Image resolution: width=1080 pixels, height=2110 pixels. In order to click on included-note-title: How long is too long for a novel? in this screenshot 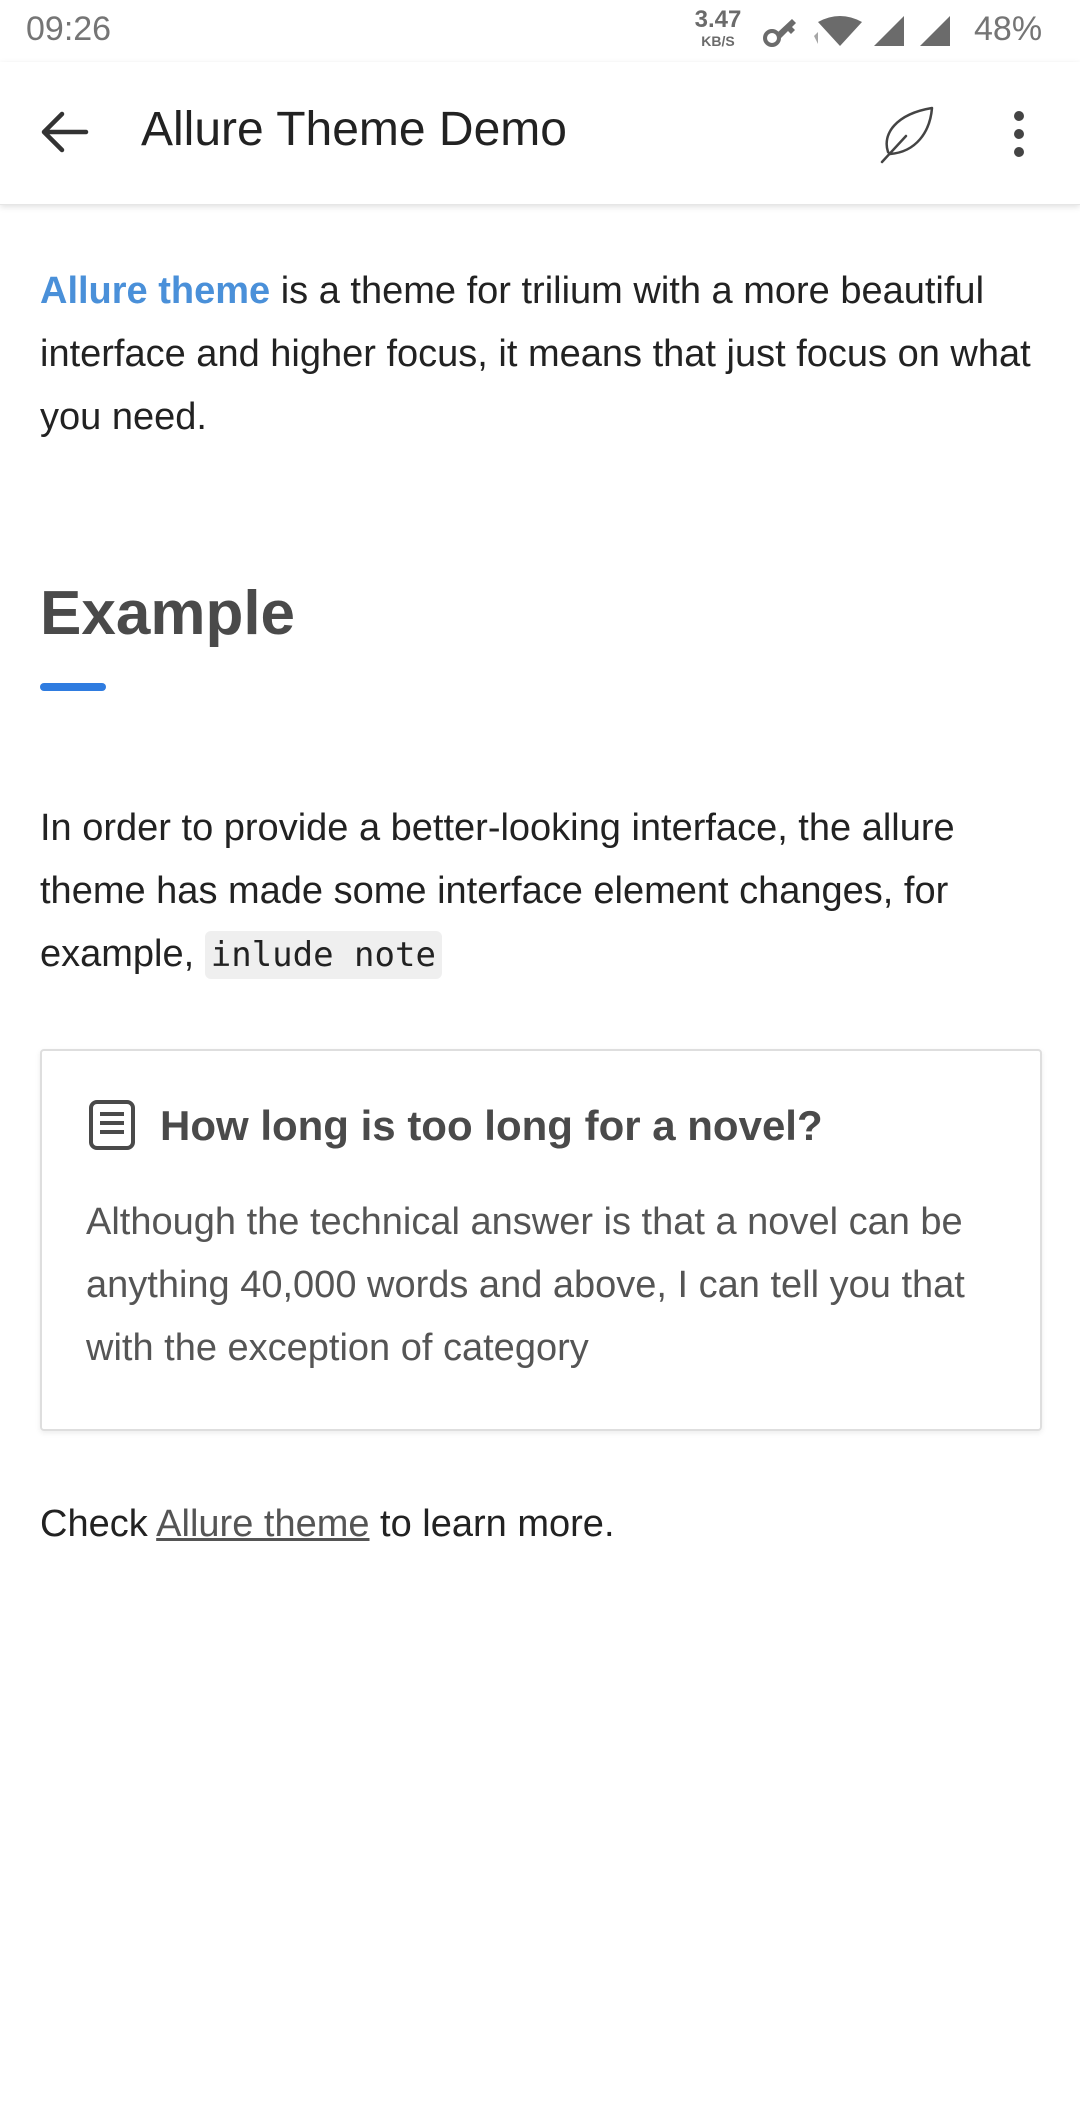, I will do `click(491, 1125)`.